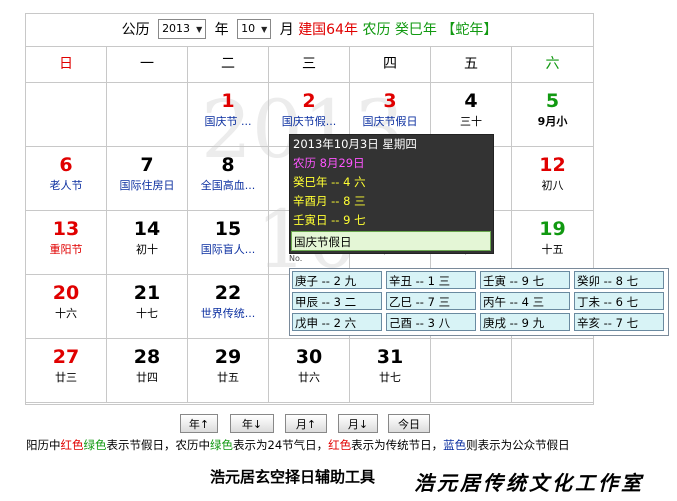 This screenshot has height=501, width=677. I want to click on day-cell: 28 廿四, so click(147, 371).